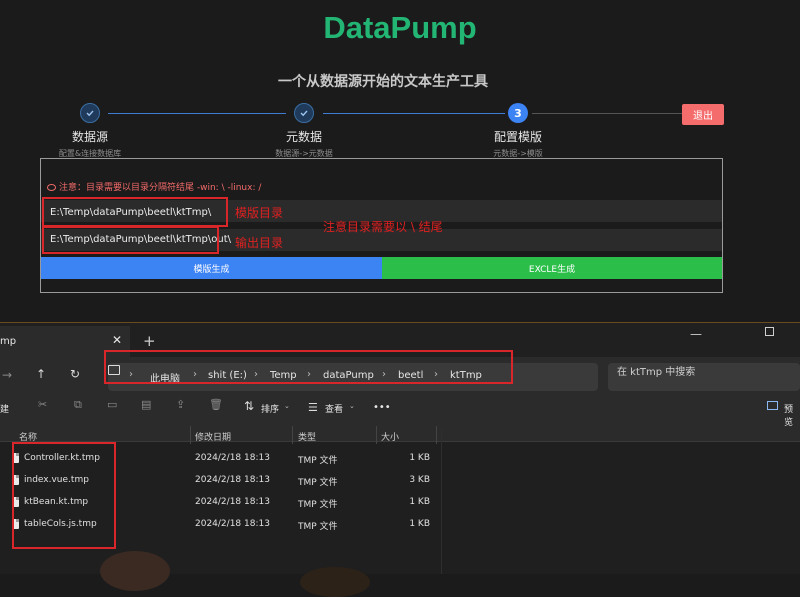 This screenshot has height=597, width=800. Describe the element at coordinates (42, 404) in the screenshot. I see `cut-icon: ✂` at that location.